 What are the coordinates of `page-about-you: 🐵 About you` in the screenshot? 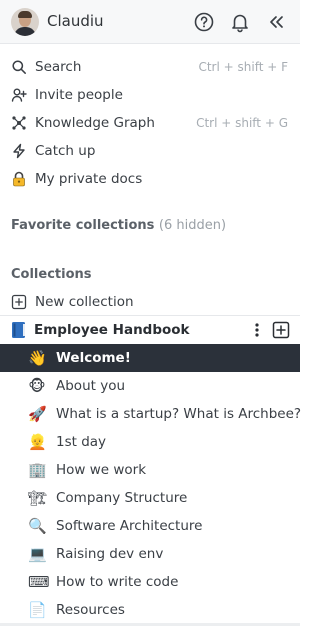 It's located at (150, 386).